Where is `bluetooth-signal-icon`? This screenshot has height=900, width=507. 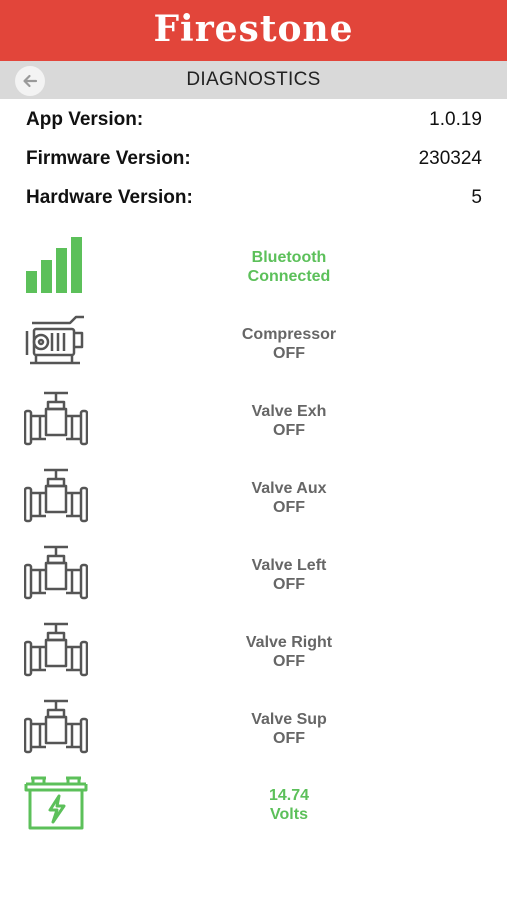 bluetooth-signal-icon is located at coordinates (54, 265).